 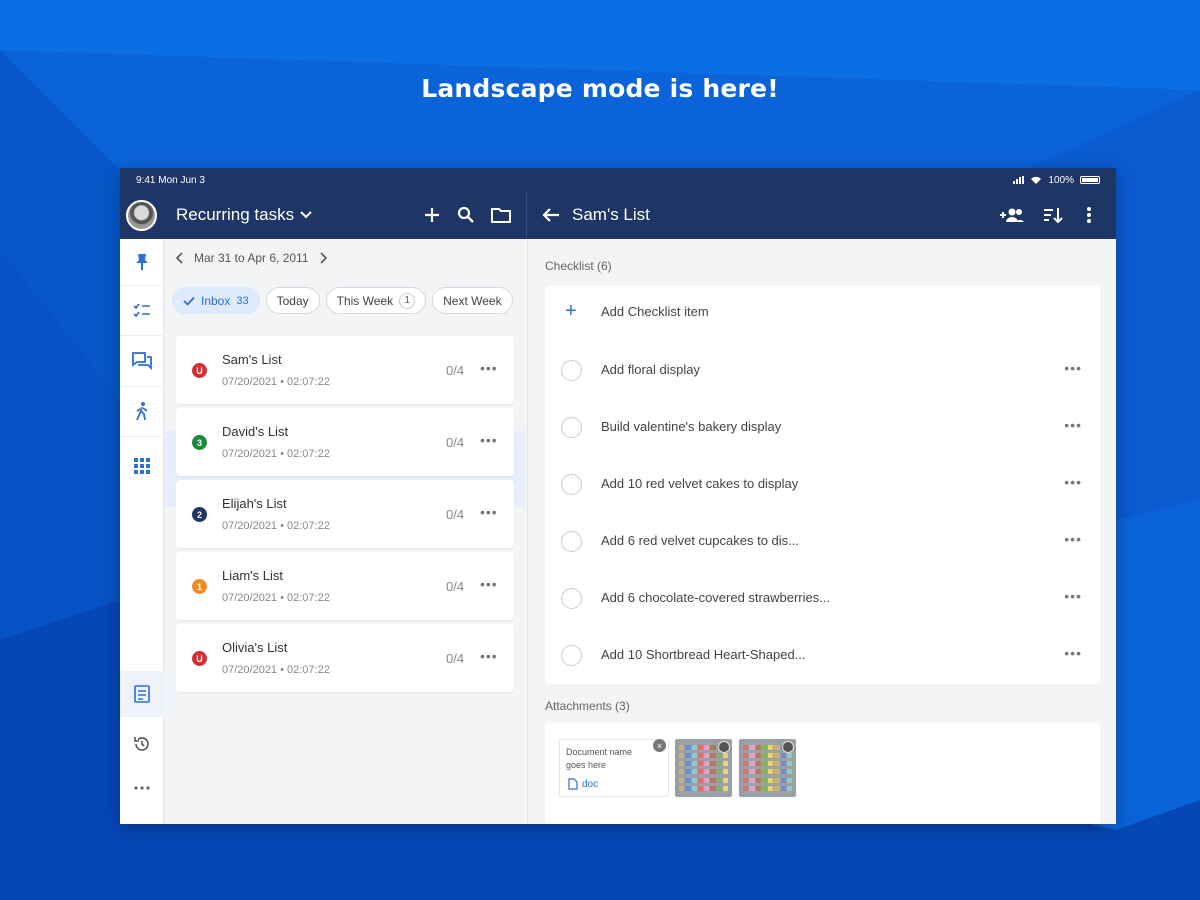 What do you see at coordinates (600, 88) in the screenshot?
I see `headline: Landscape mode is here!` at bounding box center [600, 88].